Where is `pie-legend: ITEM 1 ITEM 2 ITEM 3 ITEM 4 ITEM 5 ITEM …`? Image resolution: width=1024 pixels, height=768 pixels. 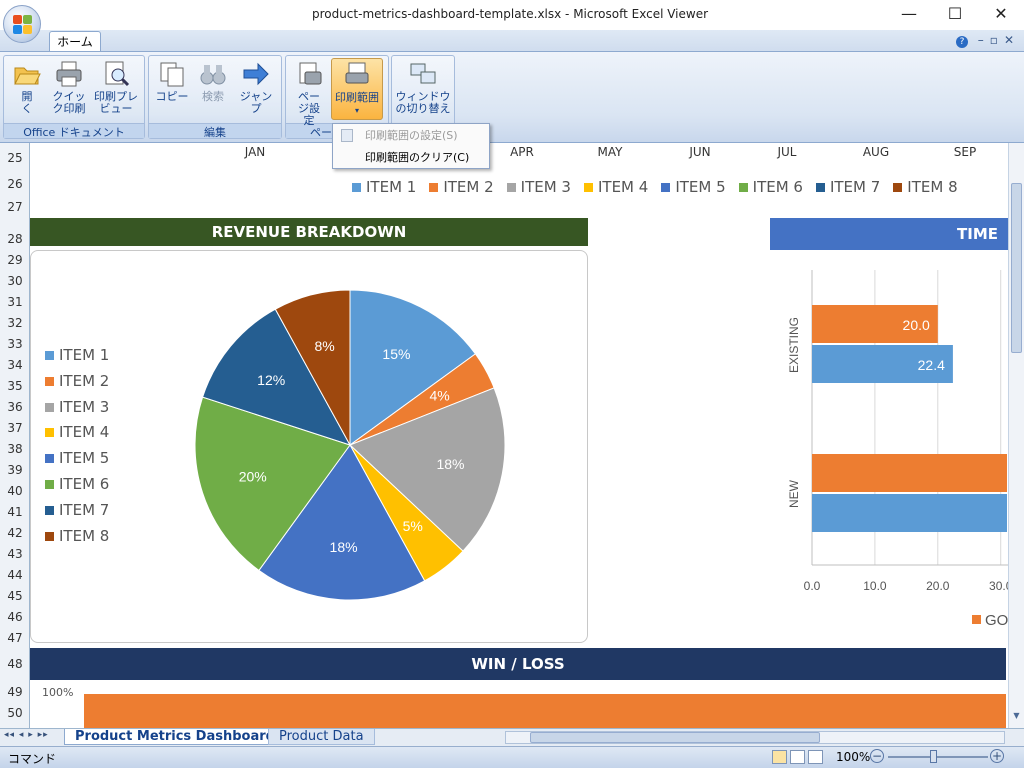
pie-legend: ITEM 1 ITEM 2 ITEM 3 ITEM 4 ITEM 5 ITEM … is located at coordinates (77, 449).